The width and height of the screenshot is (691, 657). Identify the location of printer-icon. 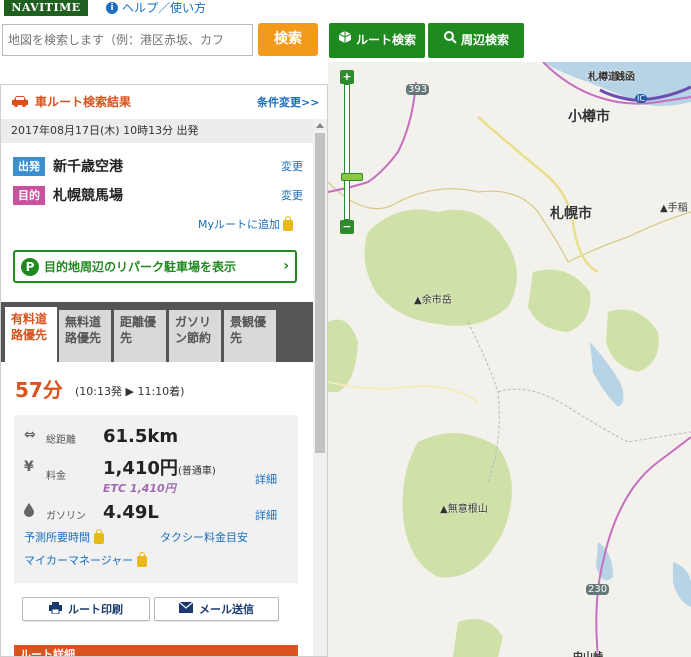
(55, 609).